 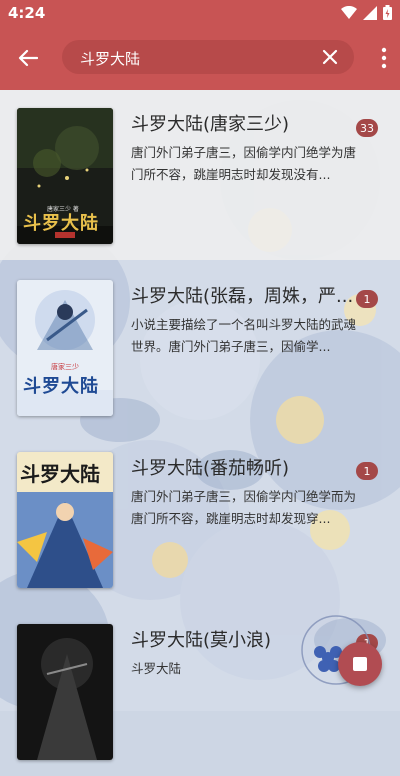 What do you see at coordinates (110, 58) in the screenshot?
I see `search-query: 斗罗大陆` at bounding box center [110, 58].